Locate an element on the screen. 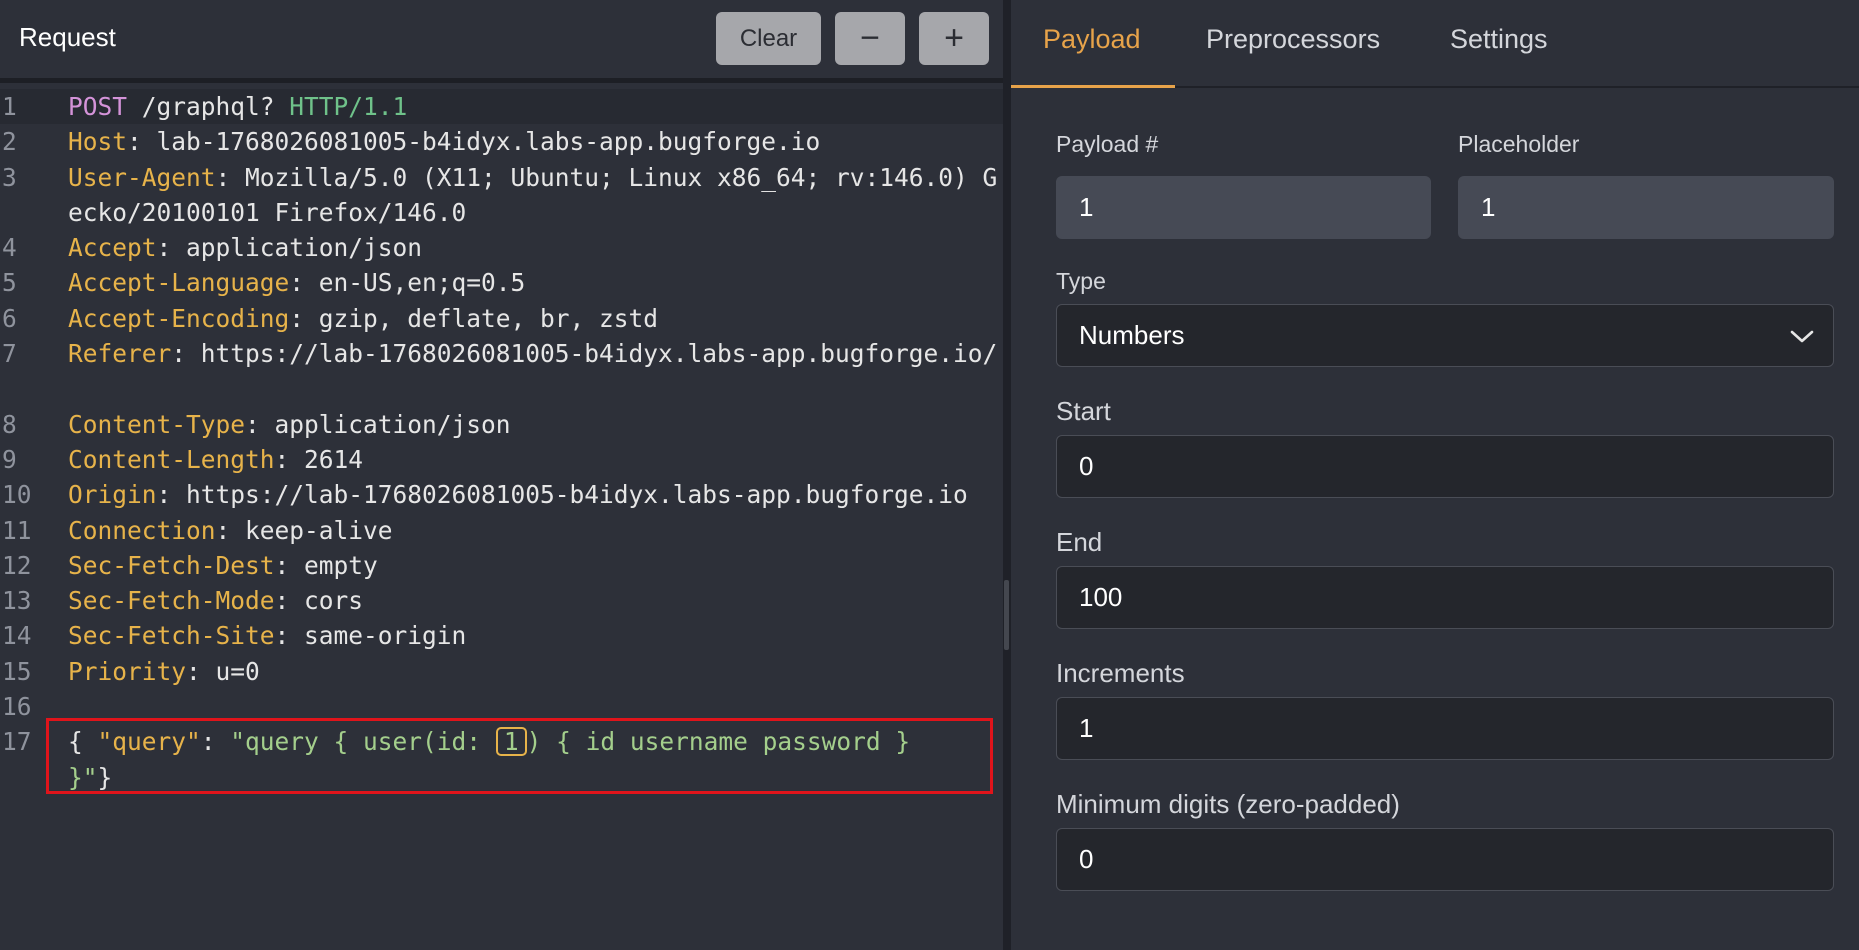  line-code: Sec-Fetch-Mode: cors is located at coordinates (533, 600).